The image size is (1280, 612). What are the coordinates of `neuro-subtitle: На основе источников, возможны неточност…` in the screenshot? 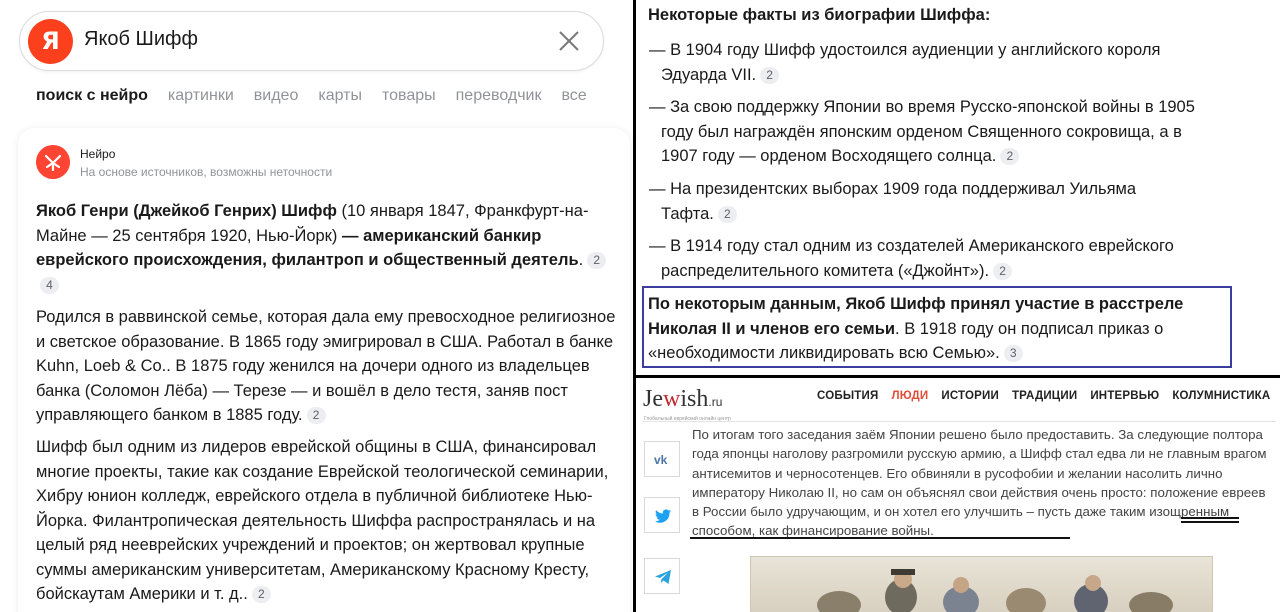 It's located at (206, 172).